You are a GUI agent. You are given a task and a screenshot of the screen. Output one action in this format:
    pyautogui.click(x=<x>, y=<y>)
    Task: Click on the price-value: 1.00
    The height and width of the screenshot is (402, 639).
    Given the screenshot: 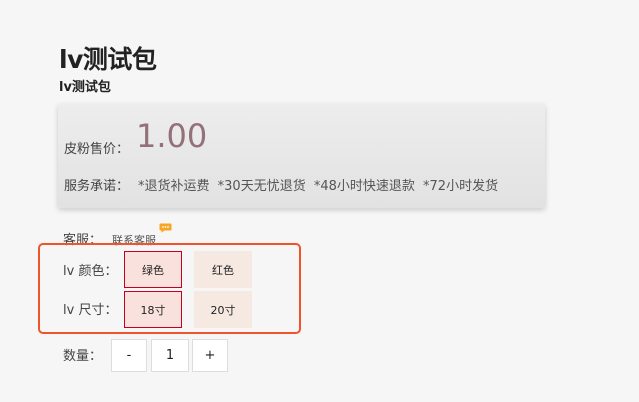 What is the action you would take?
    pyautogui.click(x=172, y=136)
    